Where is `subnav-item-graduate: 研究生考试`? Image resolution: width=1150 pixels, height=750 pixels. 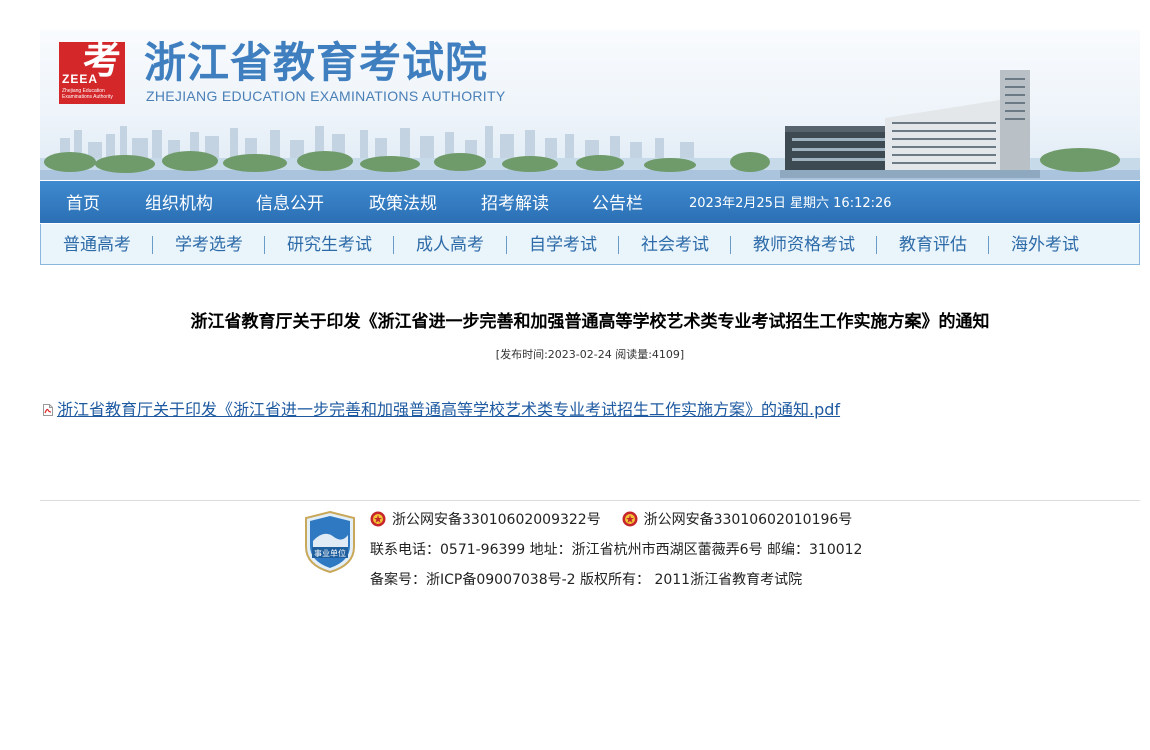 subnav-item-graduate: 研究生考试 is located at coordinates (329, 244).